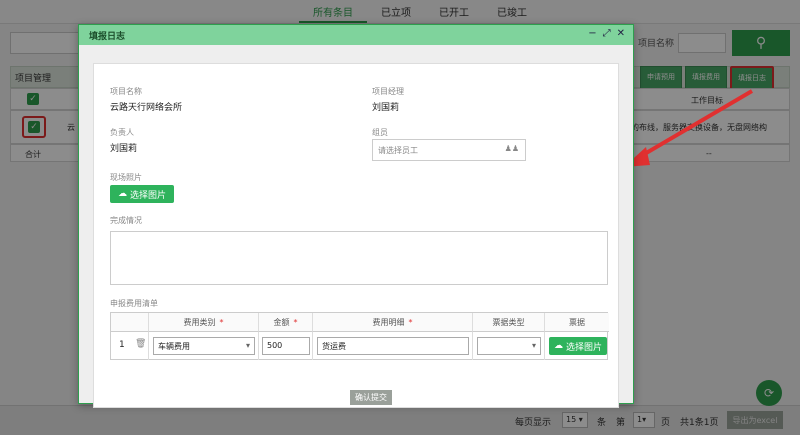 The height and width of the screenshot is (435, 800). What do you see at coordinates (592, 33) in the screenshot?
I see `minimize-icon: −` at bounding box center [592, 33].